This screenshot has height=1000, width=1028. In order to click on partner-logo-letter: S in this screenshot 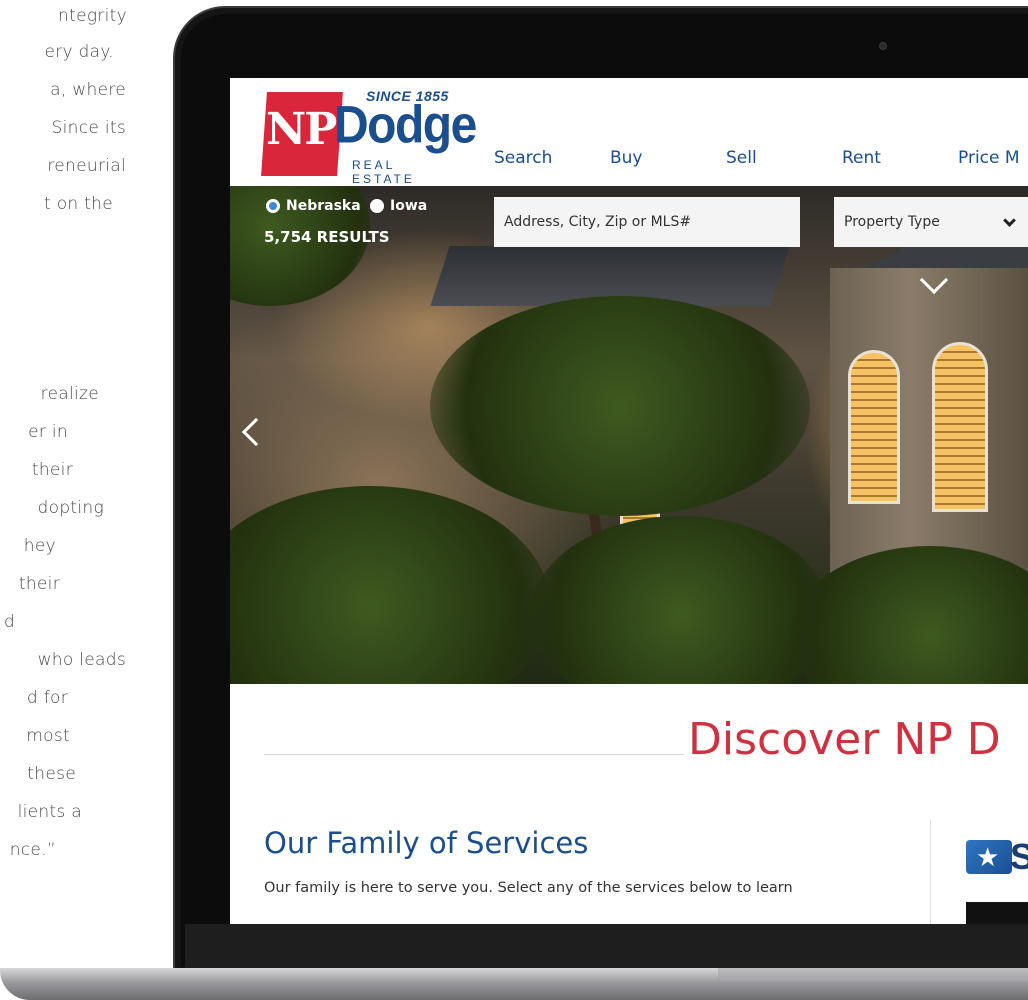, I will do `click(1019, 856)`.